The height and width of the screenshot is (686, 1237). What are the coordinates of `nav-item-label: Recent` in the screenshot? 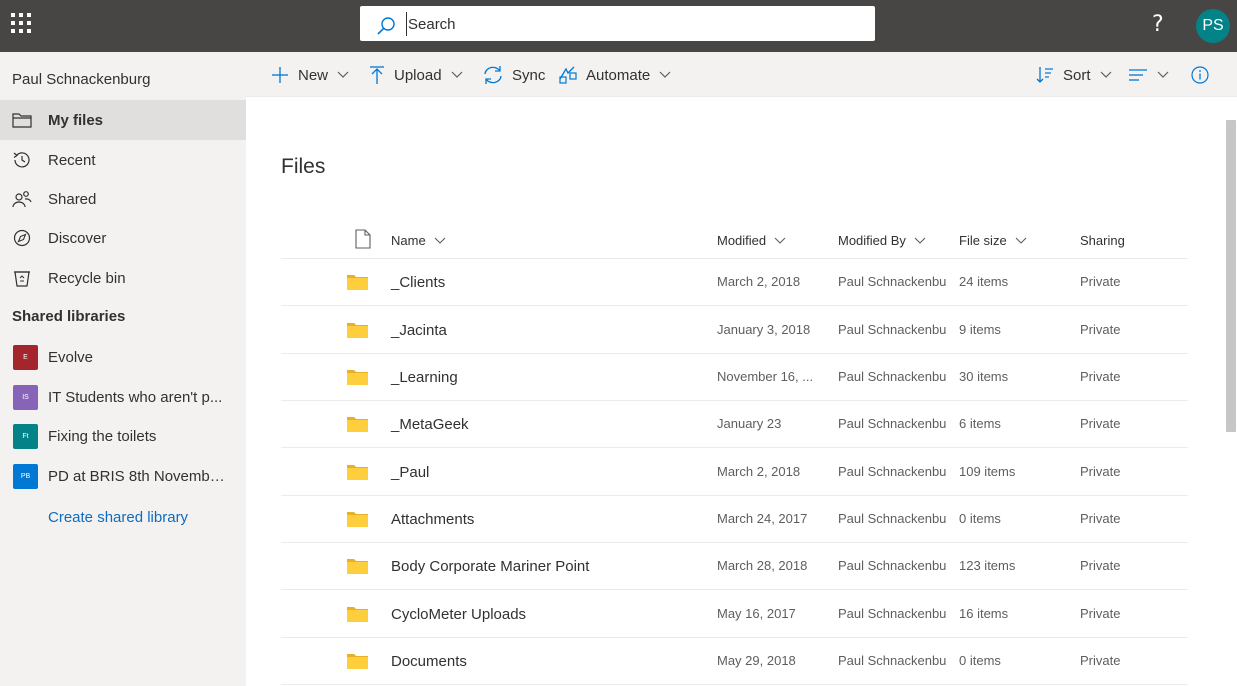 It's located at (72, 160).